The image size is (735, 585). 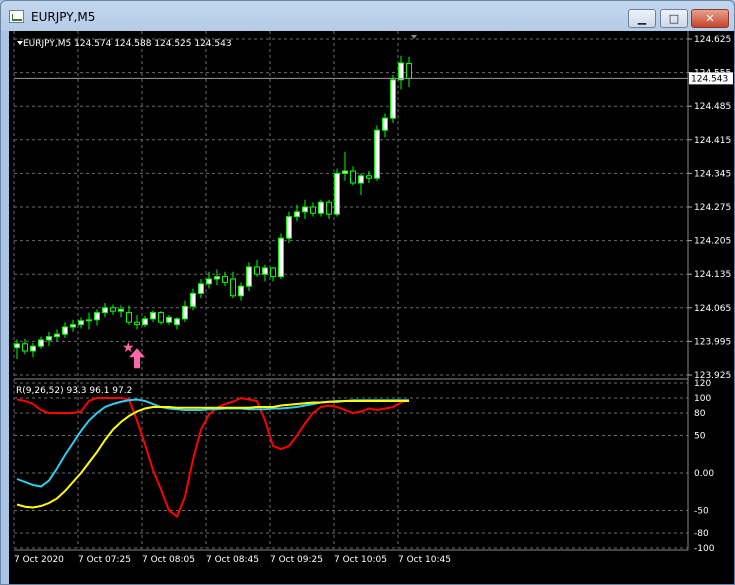 What do you see at coordinates (700, 414) in the screenshot?
I see `indicator-tick-label: 80` at bounding box center [700, 414].